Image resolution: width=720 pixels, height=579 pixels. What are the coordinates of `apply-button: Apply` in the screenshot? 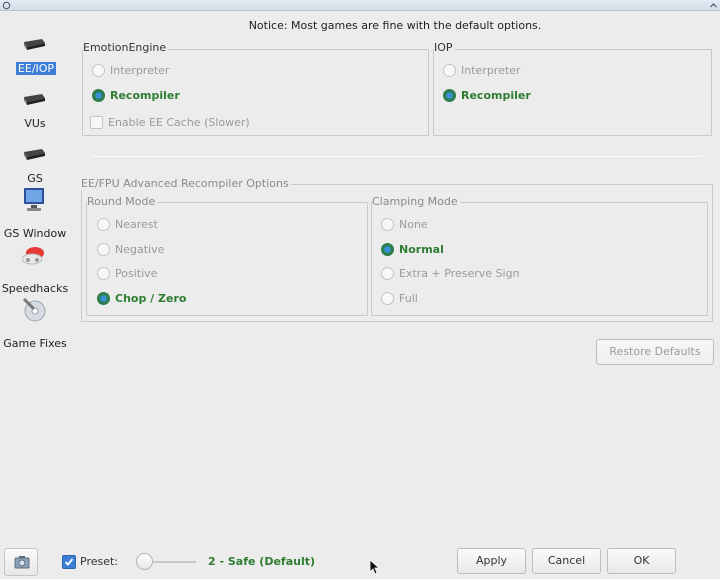 It's located at (491, 561).